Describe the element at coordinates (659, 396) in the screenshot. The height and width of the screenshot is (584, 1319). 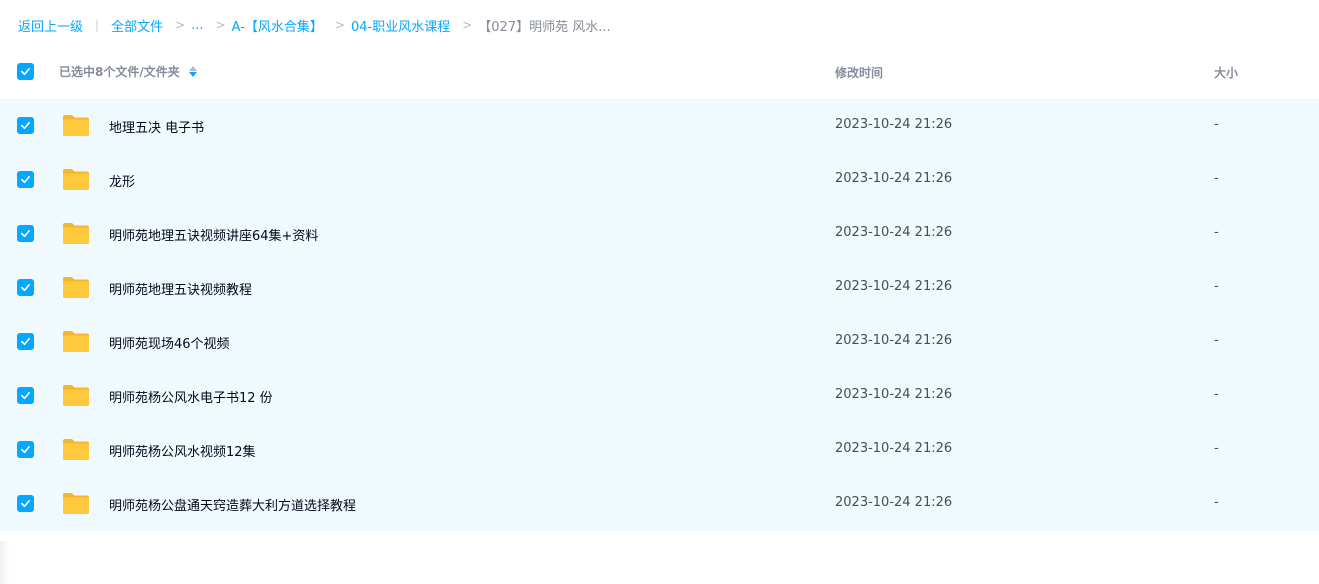
I see `table-row: 明师苑杨公风水电子书12 份 2023-10-24 21:26 -` at that location.